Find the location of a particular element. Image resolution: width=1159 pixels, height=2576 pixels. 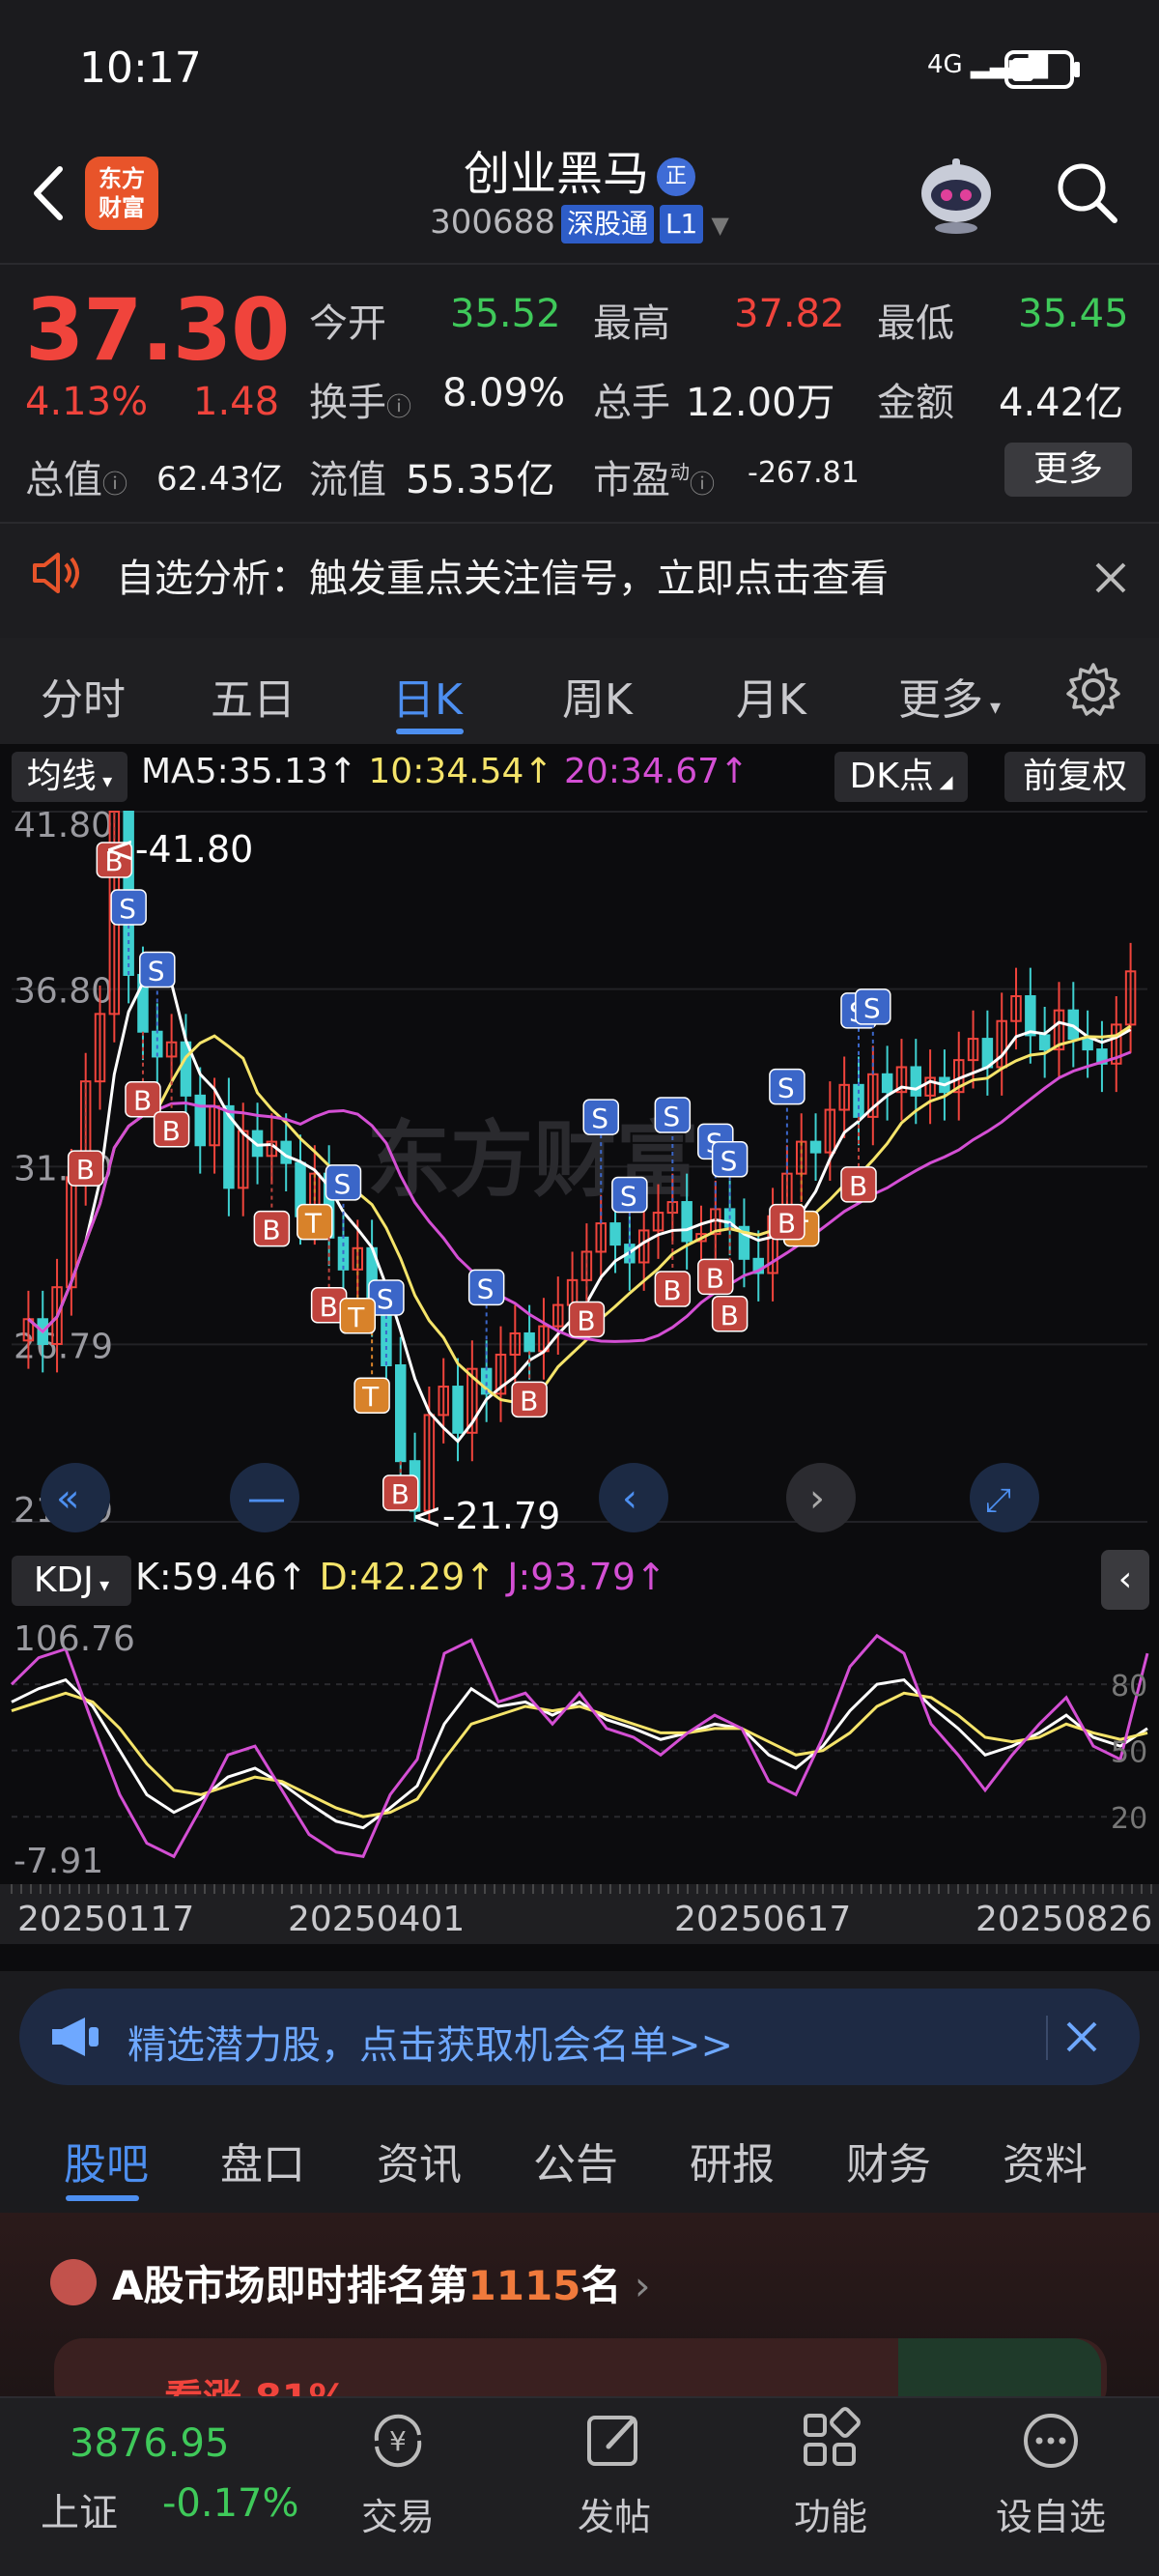

x-tick-label: 20250617 is located at coordinates (762, 1920).